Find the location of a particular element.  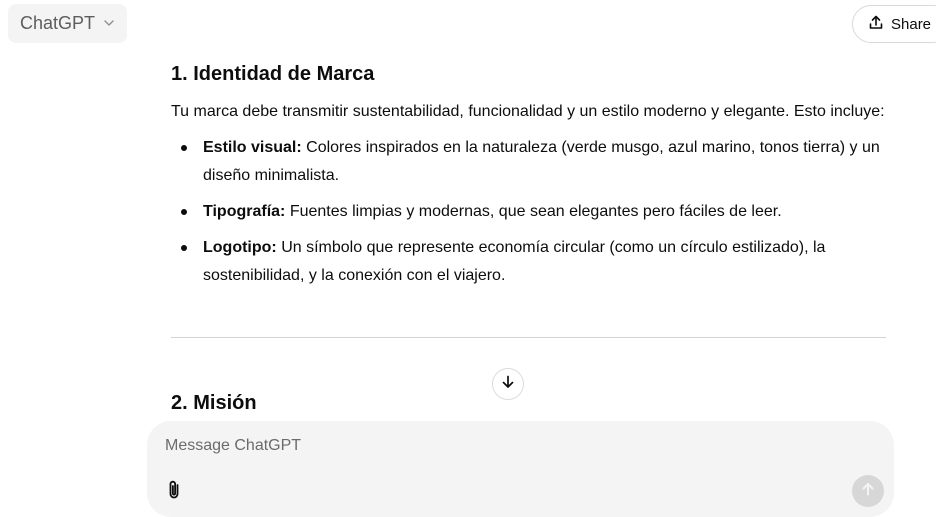

model-switcher-button: ChatGPT is located at coordinates (68, 23).